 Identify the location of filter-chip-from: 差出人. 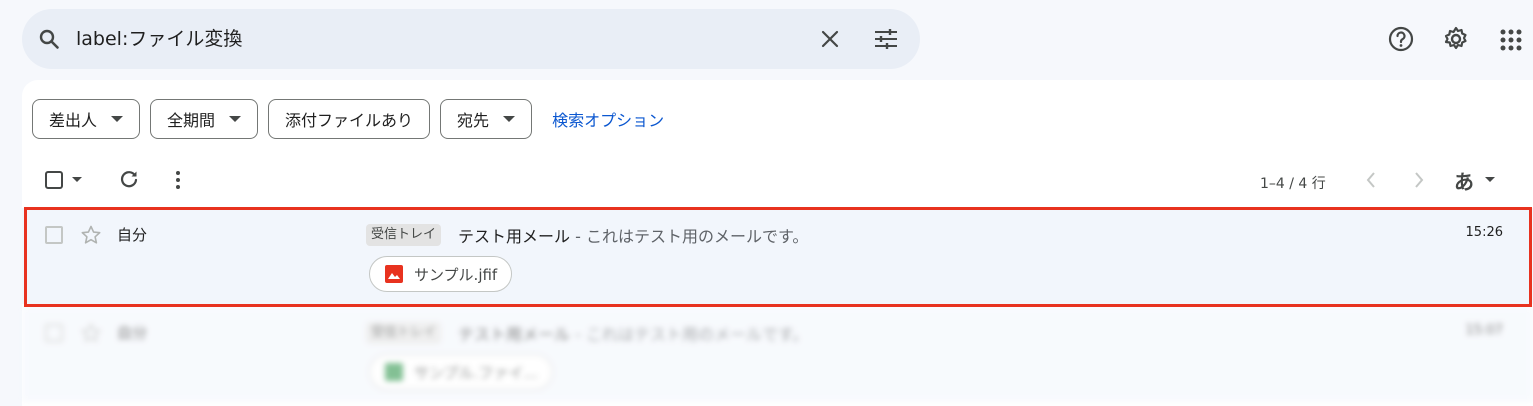
(86, 119).